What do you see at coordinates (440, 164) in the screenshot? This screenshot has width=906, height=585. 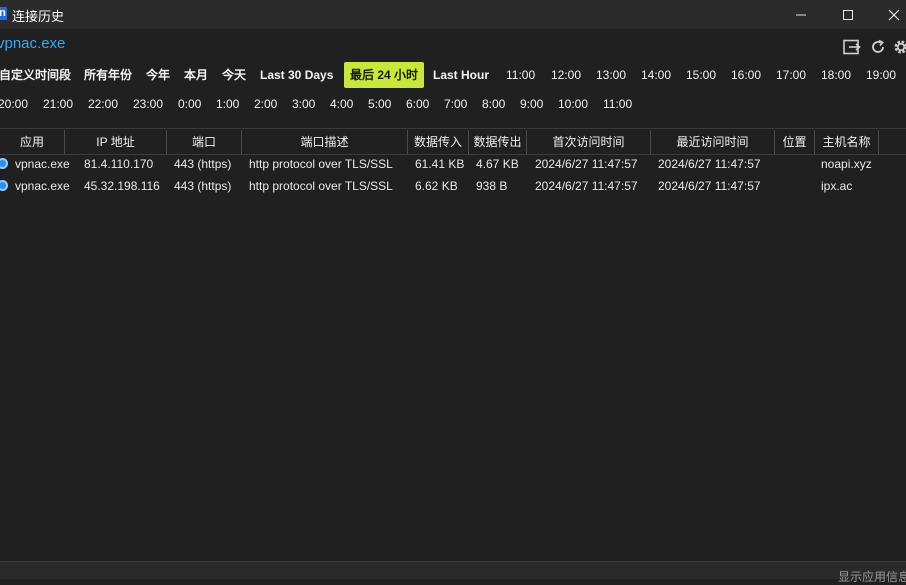 I see `cell-data-in: 61.41 KB` at bounding box center [440, 164].